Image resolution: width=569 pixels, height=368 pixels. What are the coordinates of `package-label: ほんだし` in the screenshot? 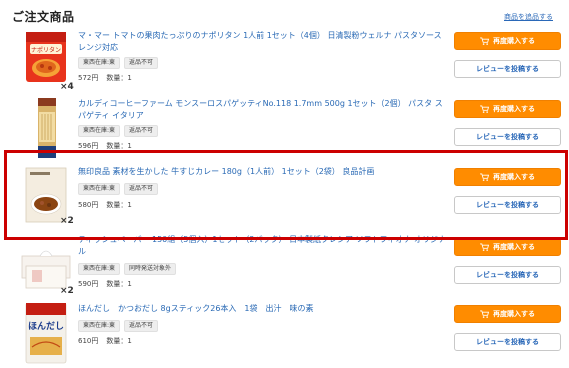 It's located at (46, 326).